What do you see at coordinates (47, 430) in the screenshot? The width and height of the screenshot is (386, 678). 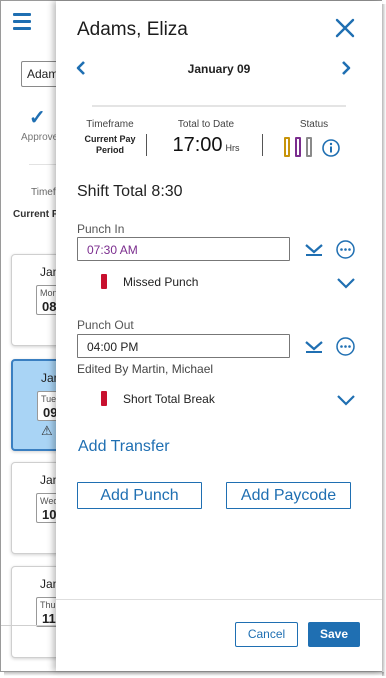 I see `warning-icon: ⚠` at bounding box center [47, 430].